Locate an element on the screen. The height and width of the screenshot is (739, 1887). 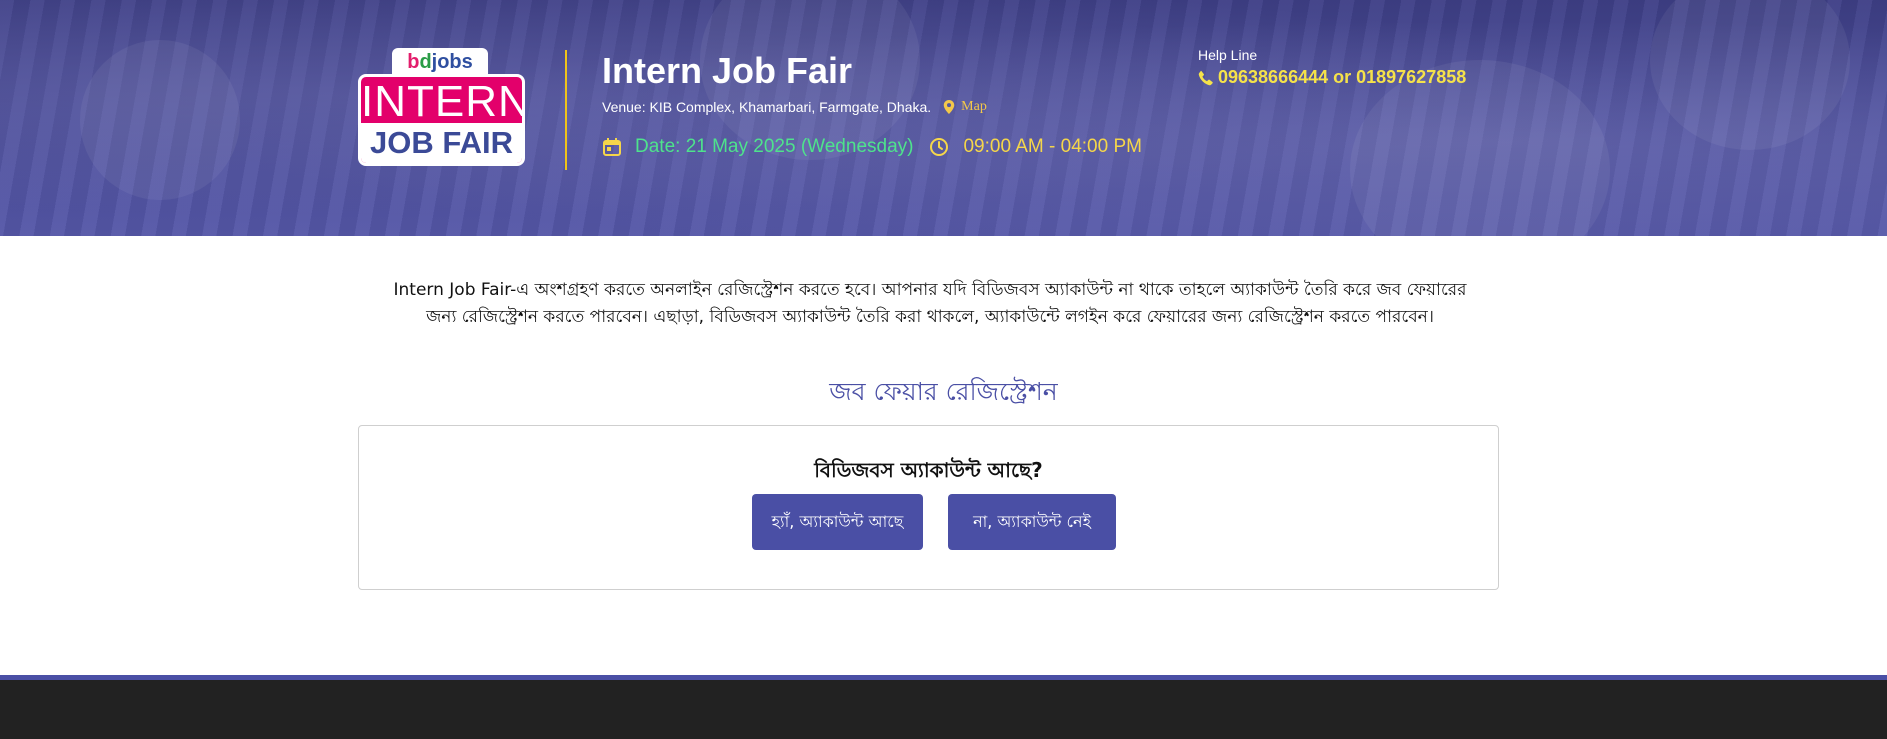
page-title: Intern Job Fair is located at coordinates (727, 70).